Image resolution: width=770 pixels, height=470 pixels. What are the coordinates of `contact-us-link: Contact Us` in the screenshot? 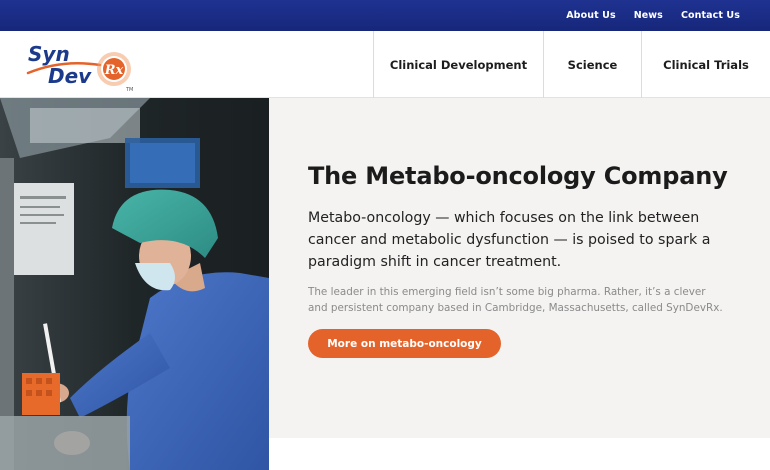 It's located at (710, 15).